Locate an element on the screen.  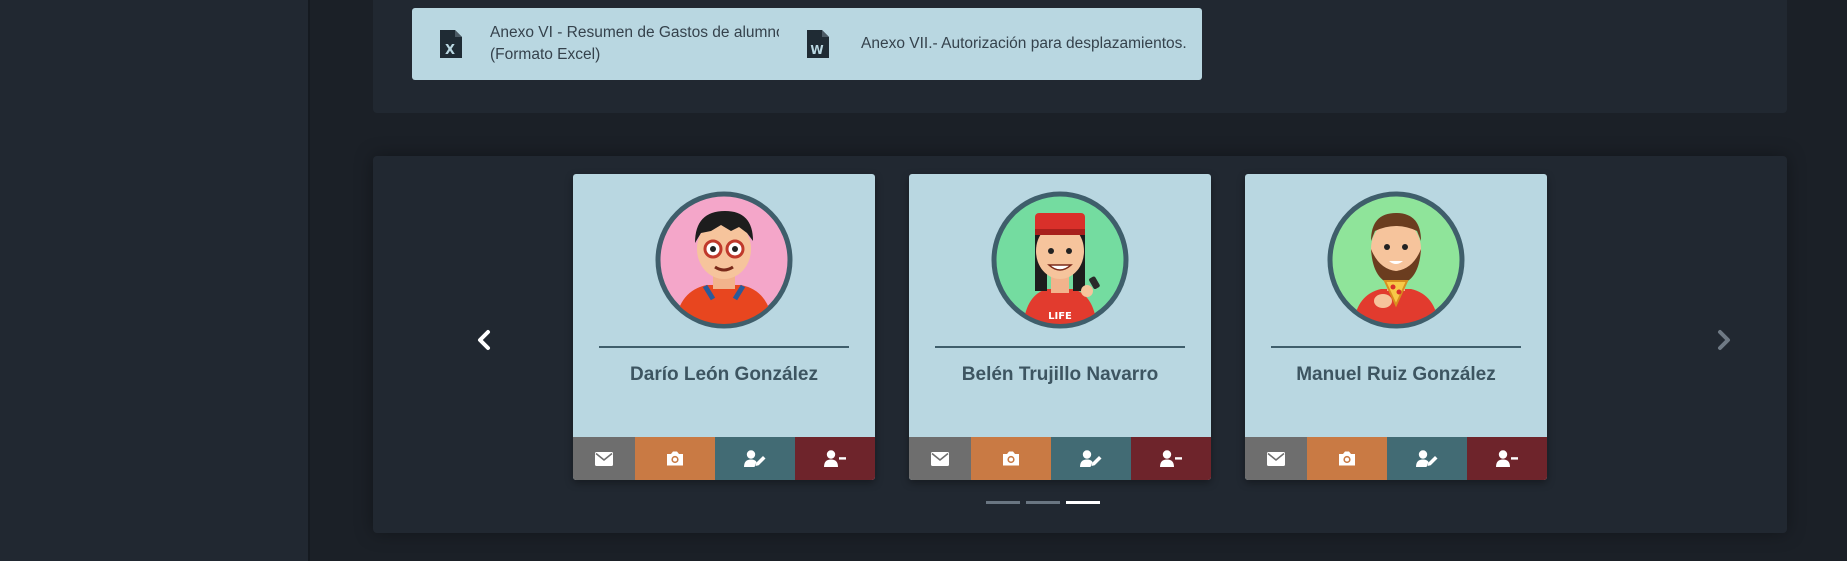
carousel-next-button is located at coordinates (1724, 340).